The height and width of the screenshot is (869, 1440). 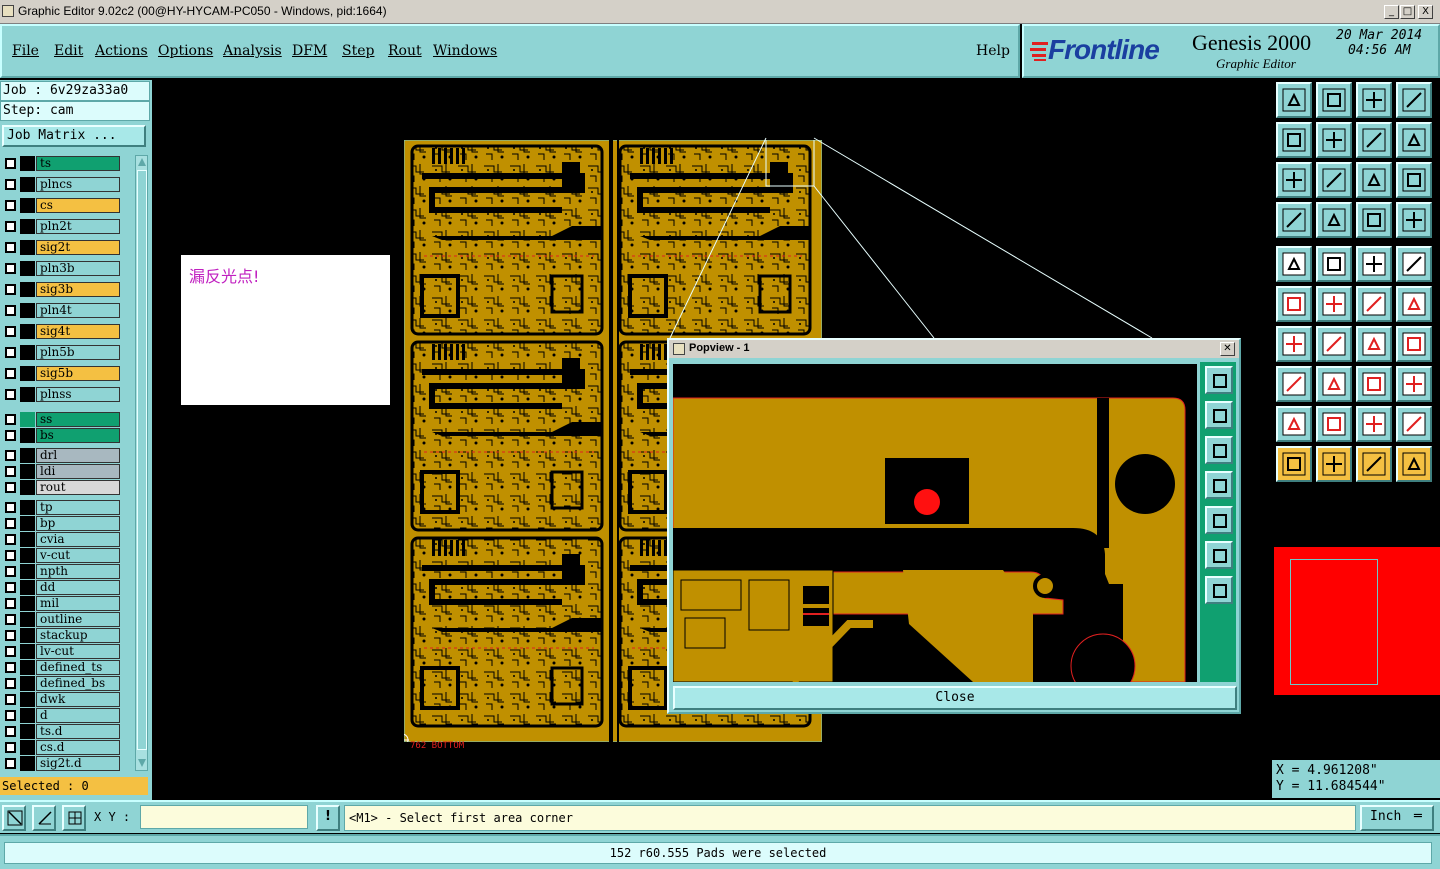 What do you see at coordinates (78, 455) in the screenshot?
I see `layer-name: drl` at bounding box center [78, 455].